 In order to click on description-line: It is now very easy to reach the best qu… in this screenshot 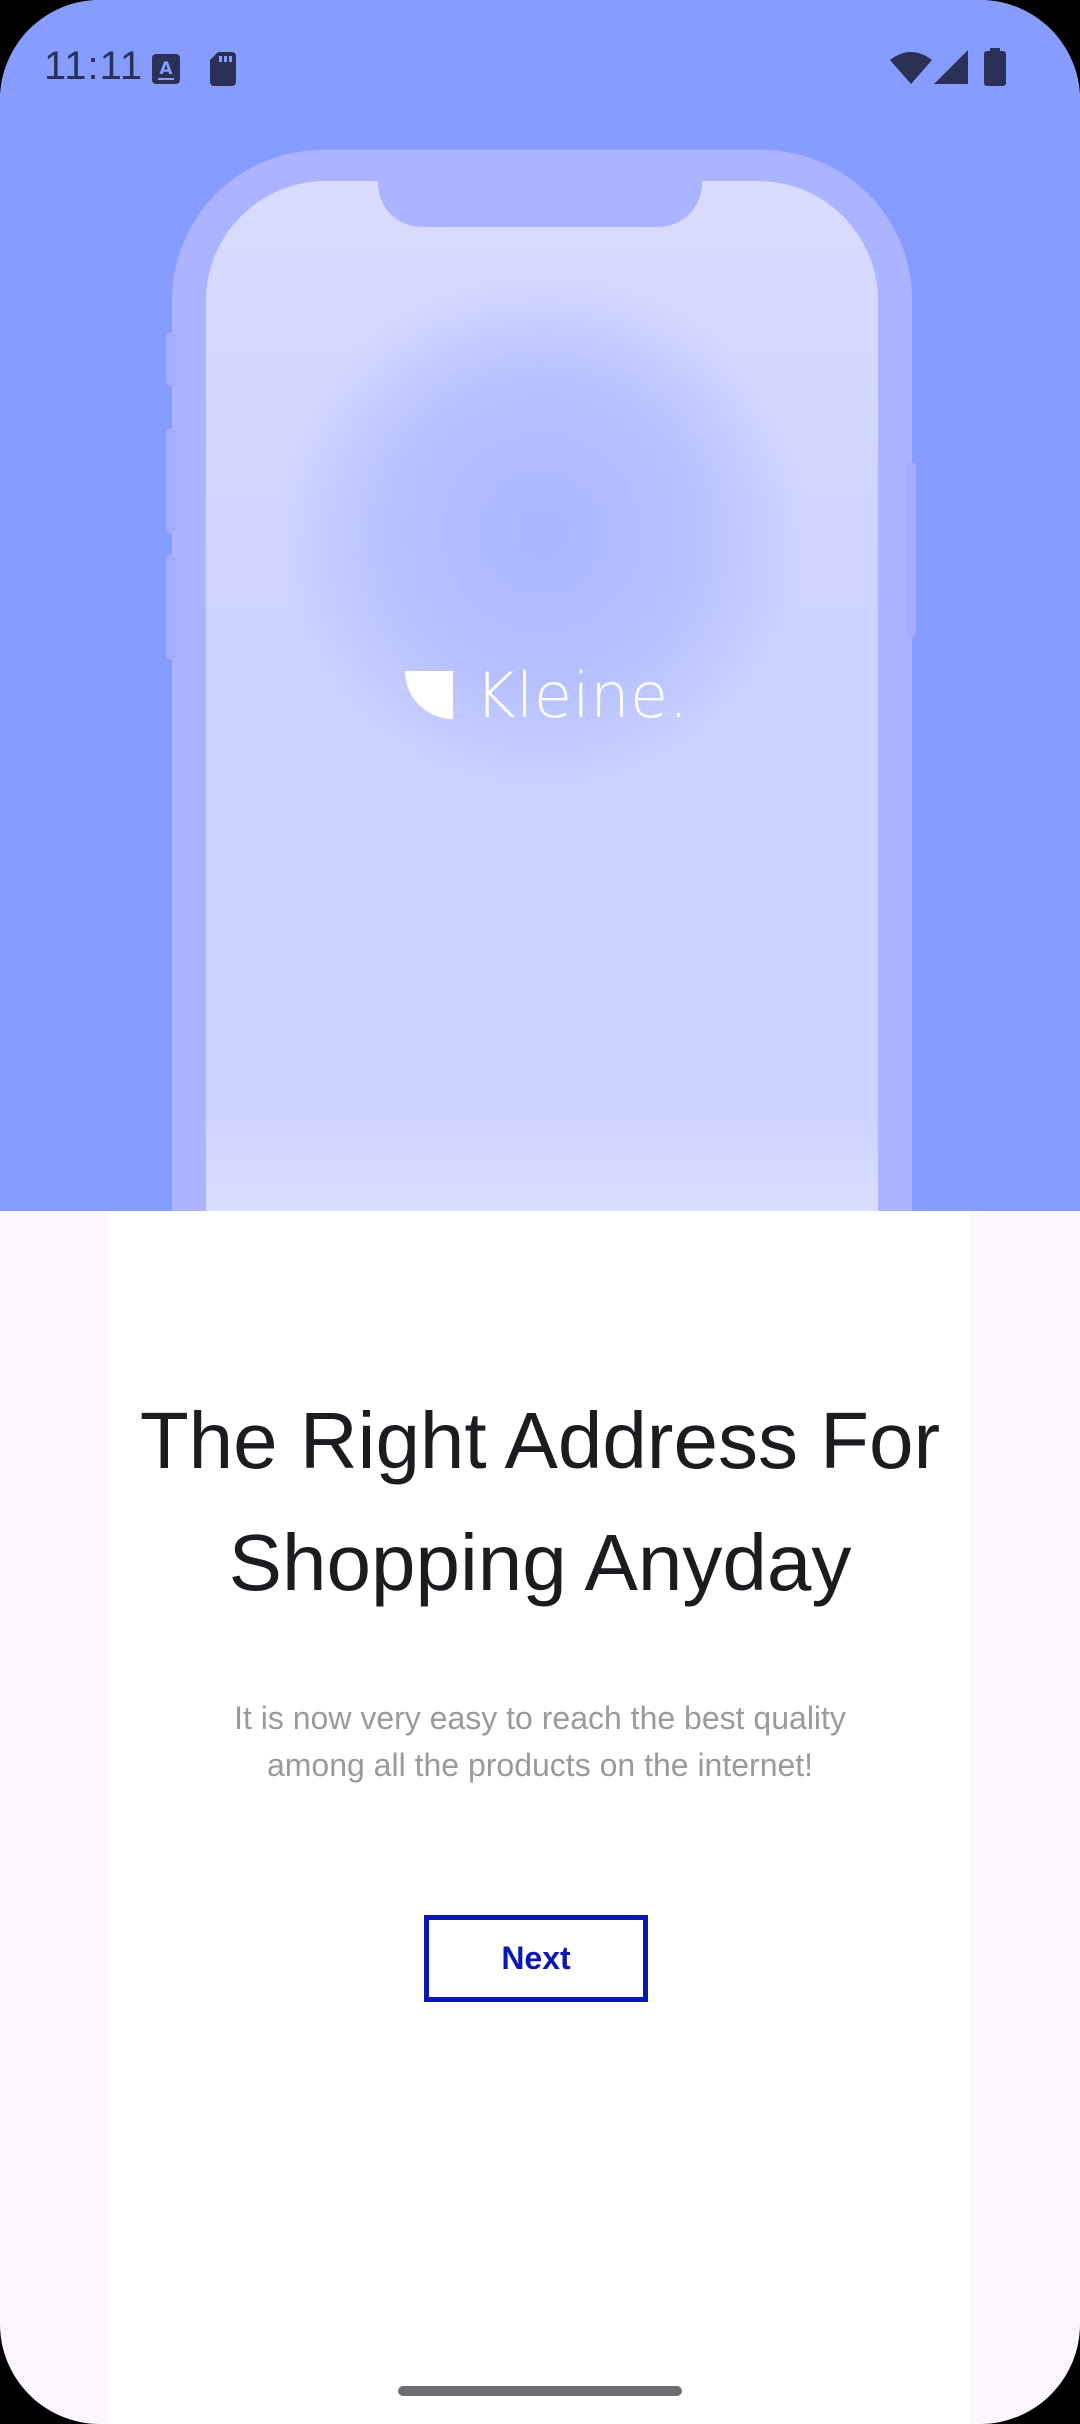, I will do `click(540, 1718)`.